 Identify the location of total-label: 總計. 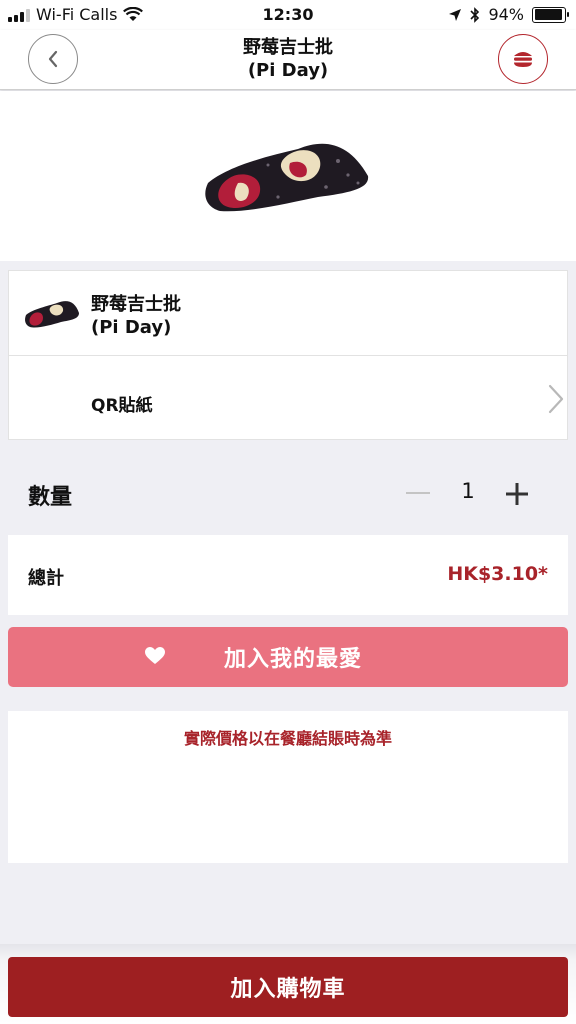
(46, 578).